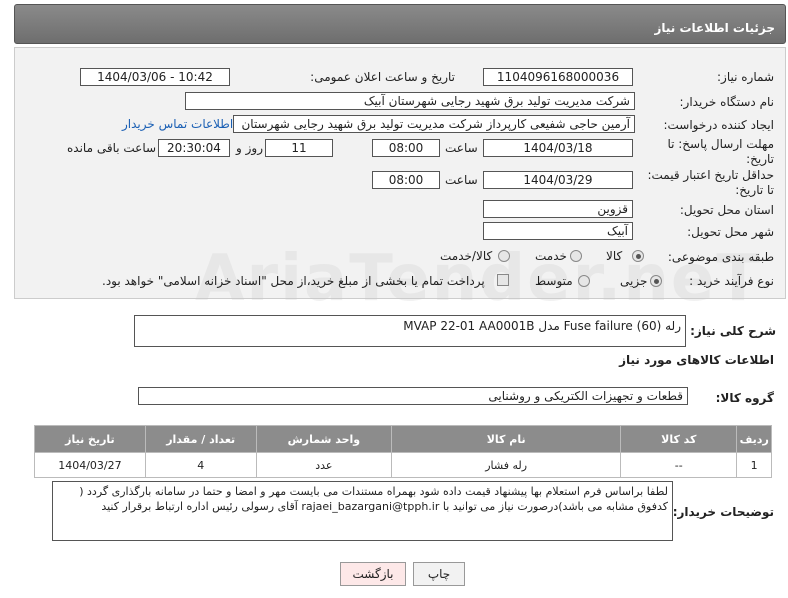 The image size is (788, 598). What do you see at coordinates (406, 180) in the screenshot?
I see `validity-time-field: 08:00` at bounding box center [406, 180].